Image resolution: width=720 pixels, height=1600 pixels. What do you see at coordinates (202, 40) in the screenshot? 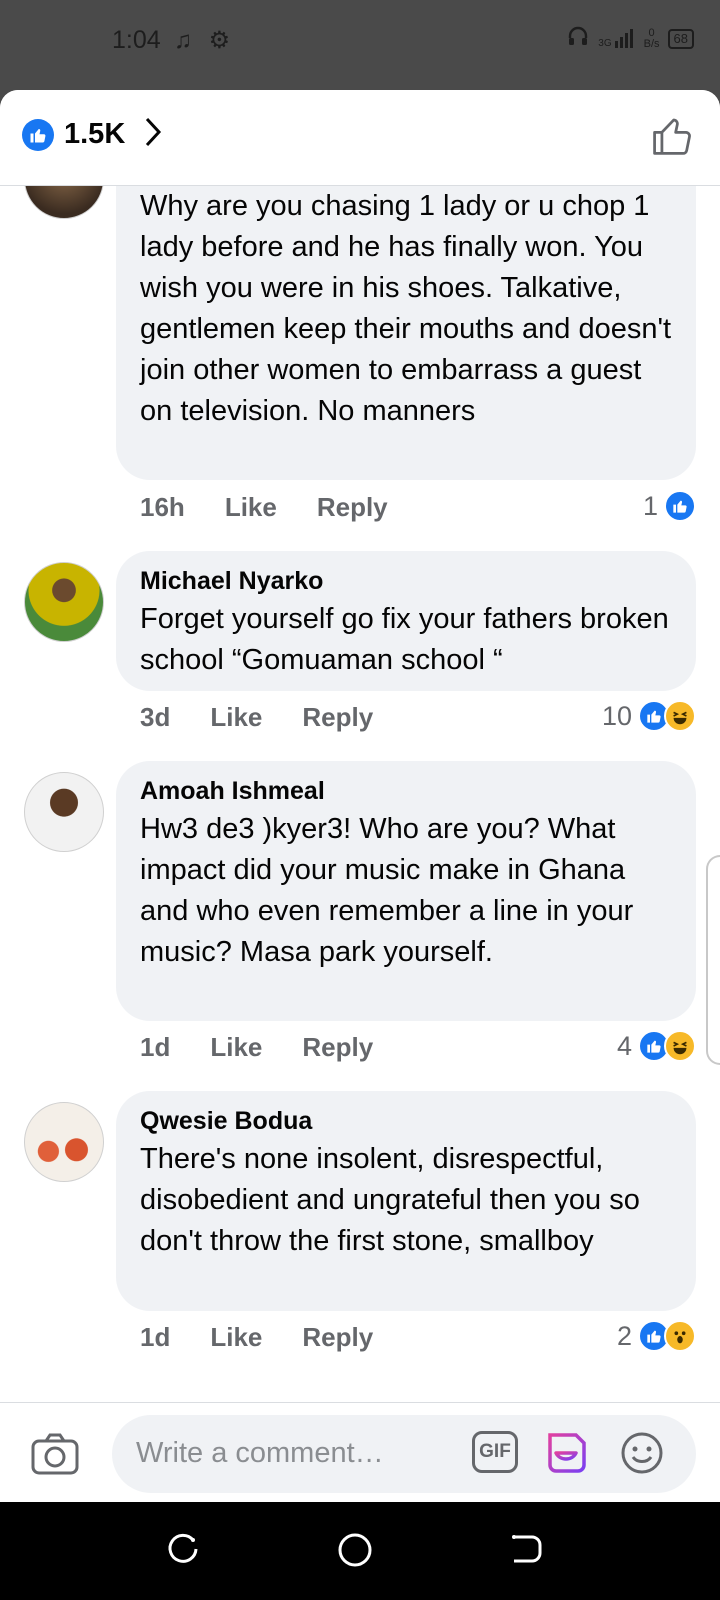
I see `status-left-icons: ♫ ⚙` at bounding box center [202, 40].